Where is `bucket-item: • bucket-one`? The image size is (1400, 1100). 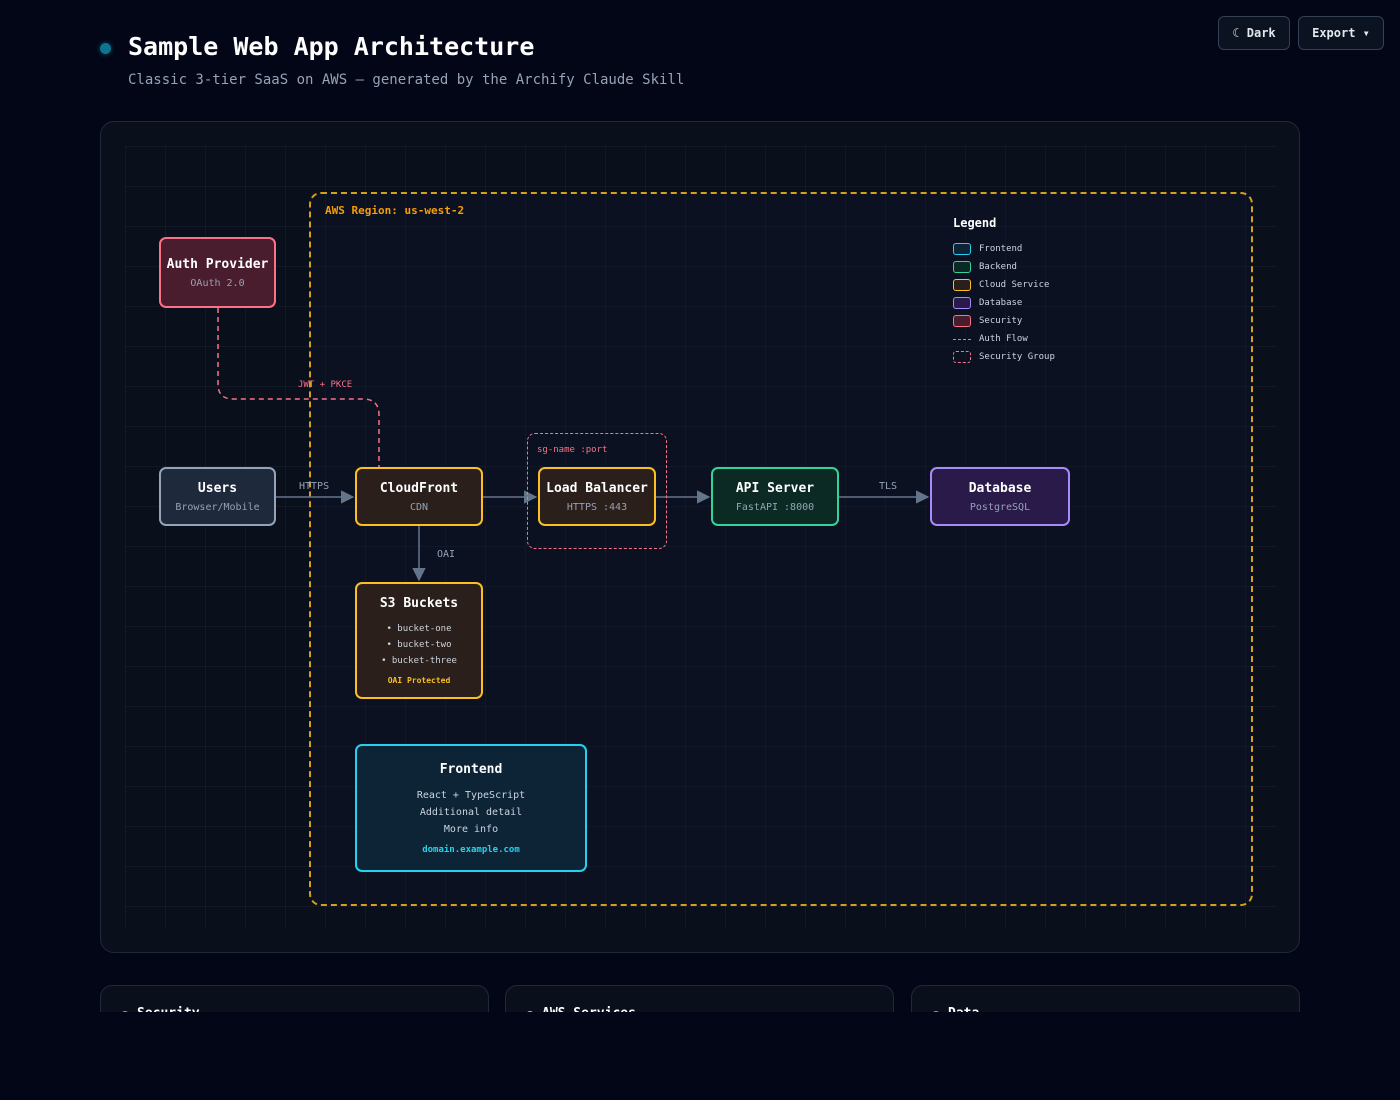
bucket-item: • bucket-one is located at coordinates (419, 629).